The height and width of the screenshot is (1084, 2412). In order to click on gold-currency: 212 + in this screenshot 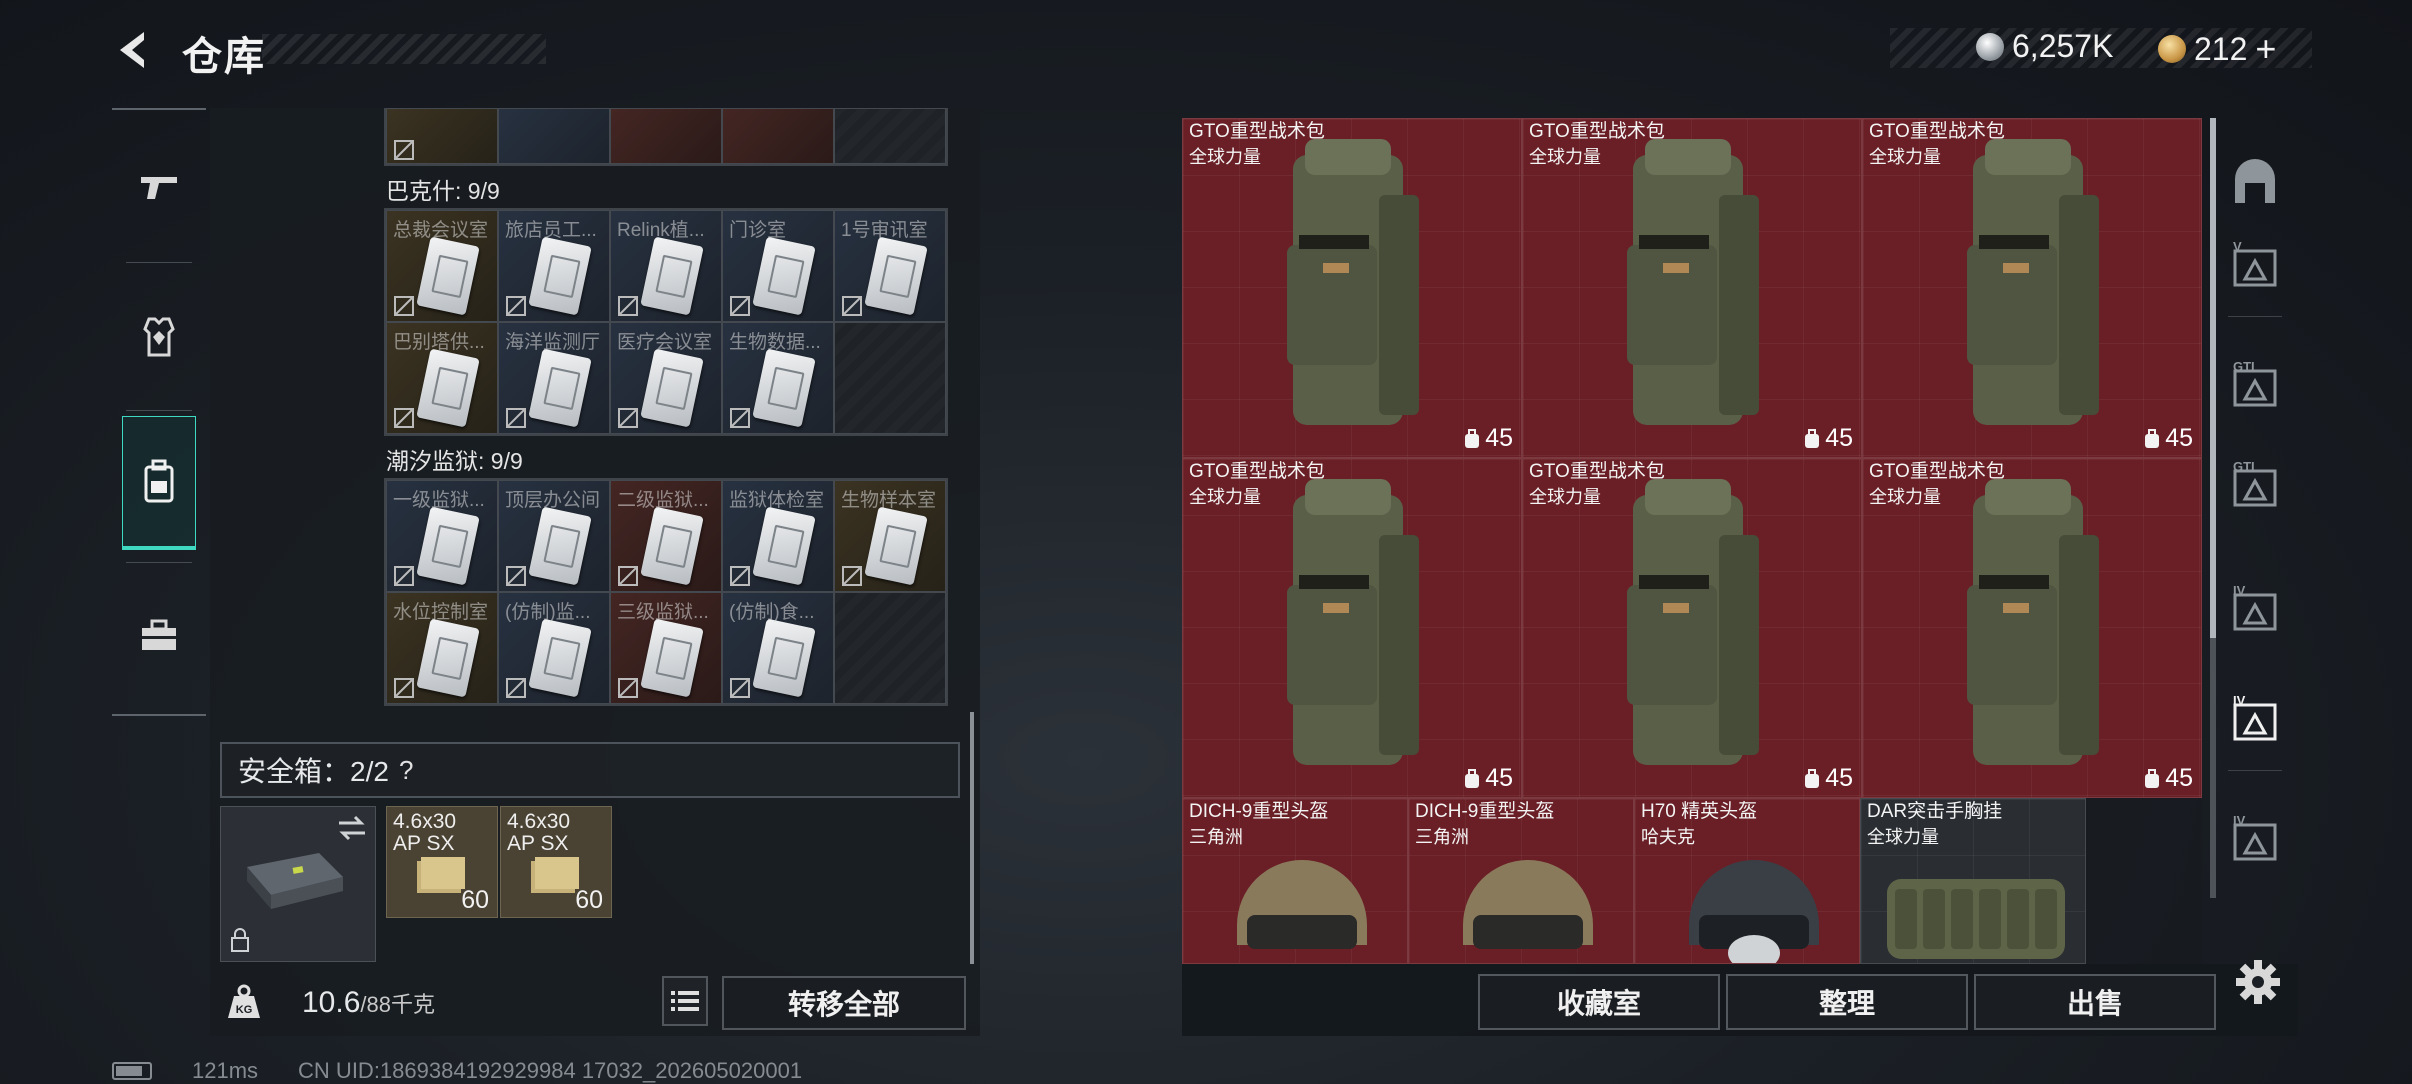, I will do `click(2217, 49)`.